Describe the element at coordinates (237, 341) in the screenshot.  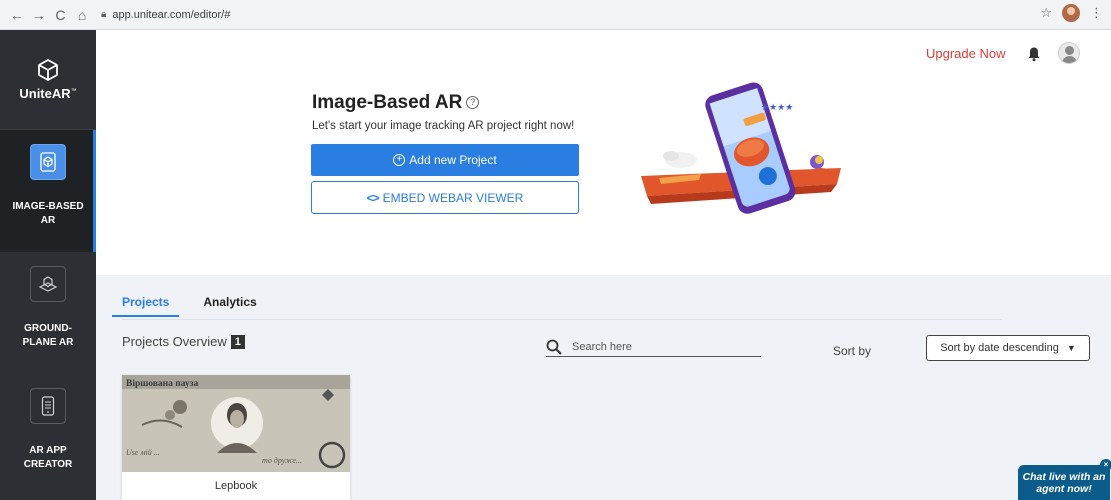
I see `project-count-badge: 1` at that location.